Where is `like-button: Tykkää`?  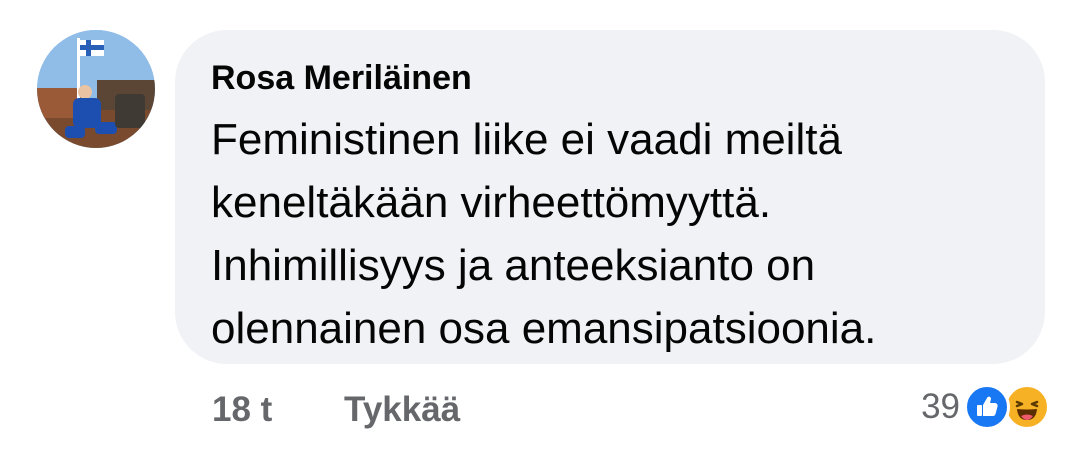
like-button: Tykkää is located at coordinates (402, 409).